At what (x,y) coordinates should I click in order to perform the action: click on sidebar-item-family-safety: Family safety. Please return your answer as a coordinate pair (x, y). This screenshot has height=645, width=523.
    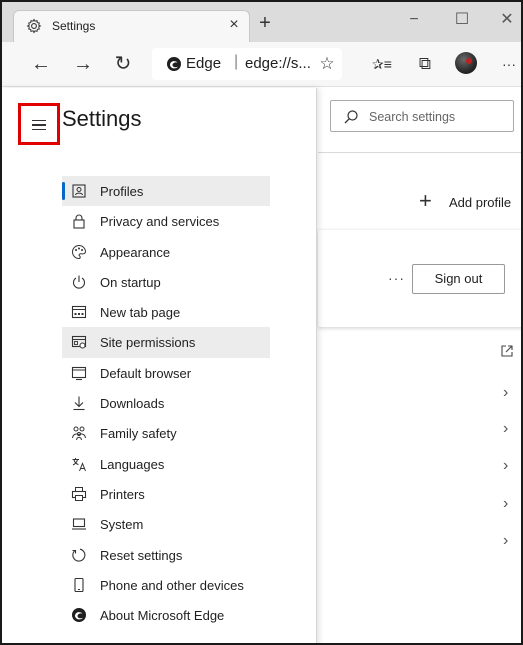
    Looking at the image, I should click on (166, 433).